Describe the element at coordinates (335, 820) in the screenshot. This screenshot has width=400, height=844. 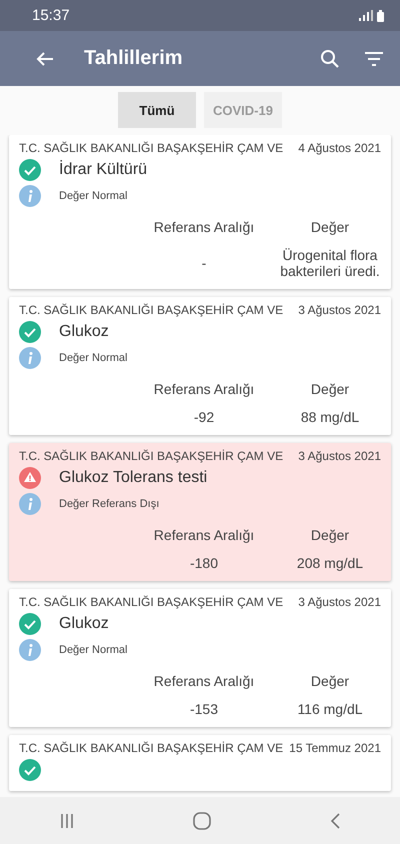
I see `back-nav-button` at that location.